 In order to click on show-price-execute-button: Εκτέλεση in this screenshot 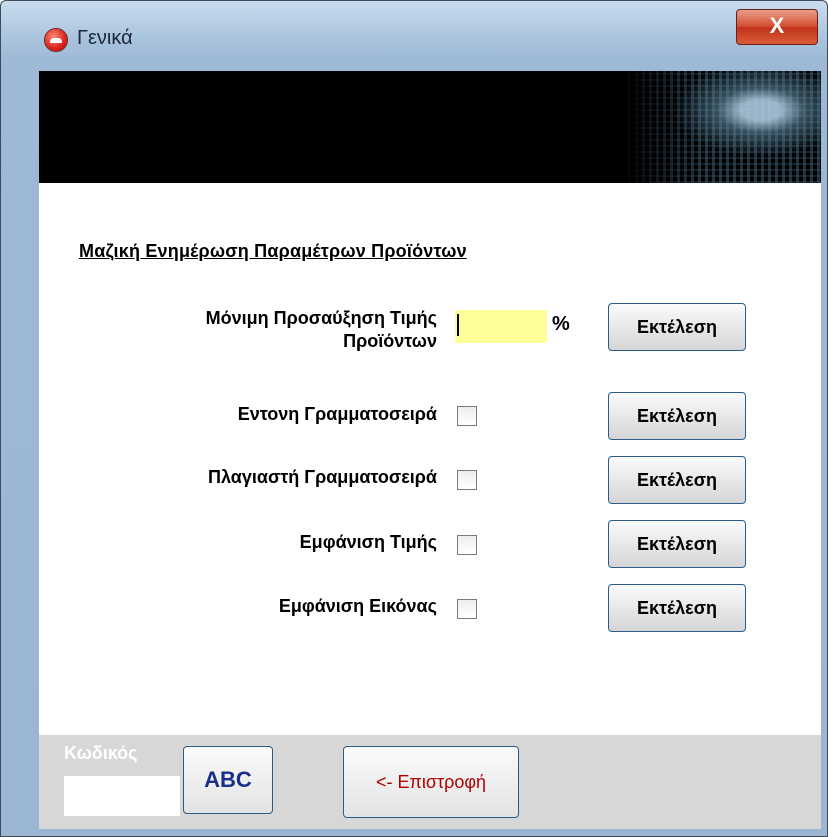, I will do `click(677, 544)`.